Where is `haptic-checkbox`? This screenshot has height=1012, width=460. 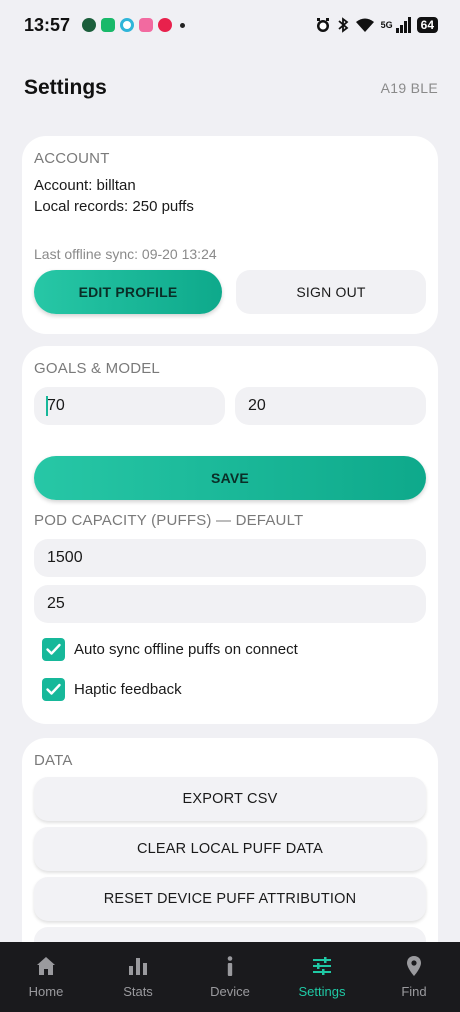 haptic-checkbox is located at coordinates (53, 689).